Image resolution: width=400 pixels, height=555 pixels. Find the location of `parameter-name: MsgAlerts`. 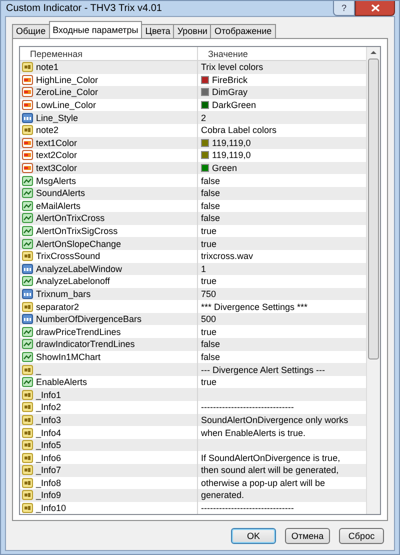

parameter-name: MsgAlerts is located at coordinates (56, 181).